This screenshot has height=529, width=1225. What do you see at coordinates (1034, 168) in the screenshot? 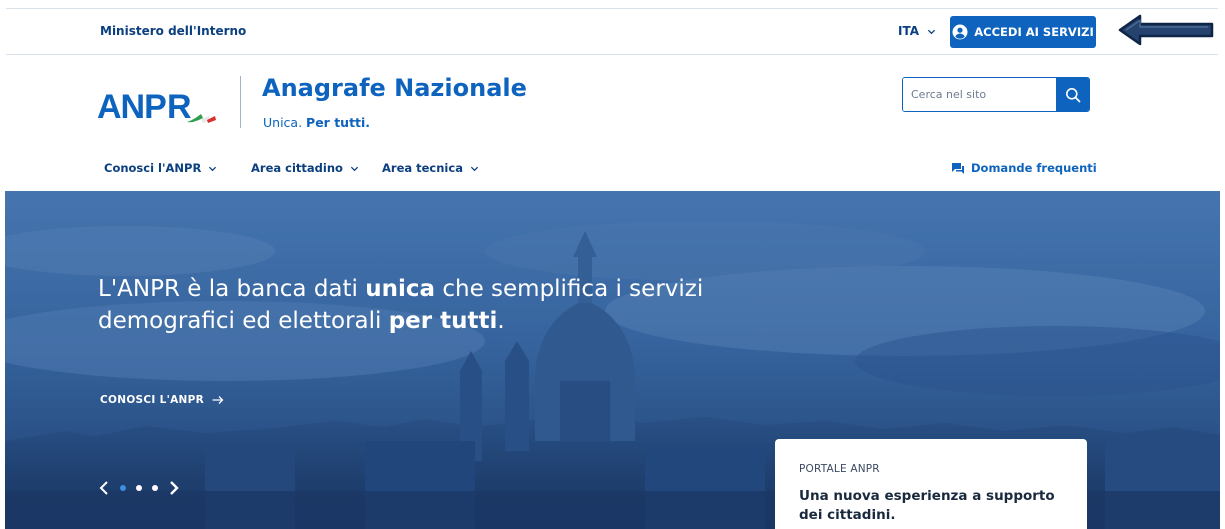
I see `faq-label: Domande frequenti` at bounding box center [1034, 168].